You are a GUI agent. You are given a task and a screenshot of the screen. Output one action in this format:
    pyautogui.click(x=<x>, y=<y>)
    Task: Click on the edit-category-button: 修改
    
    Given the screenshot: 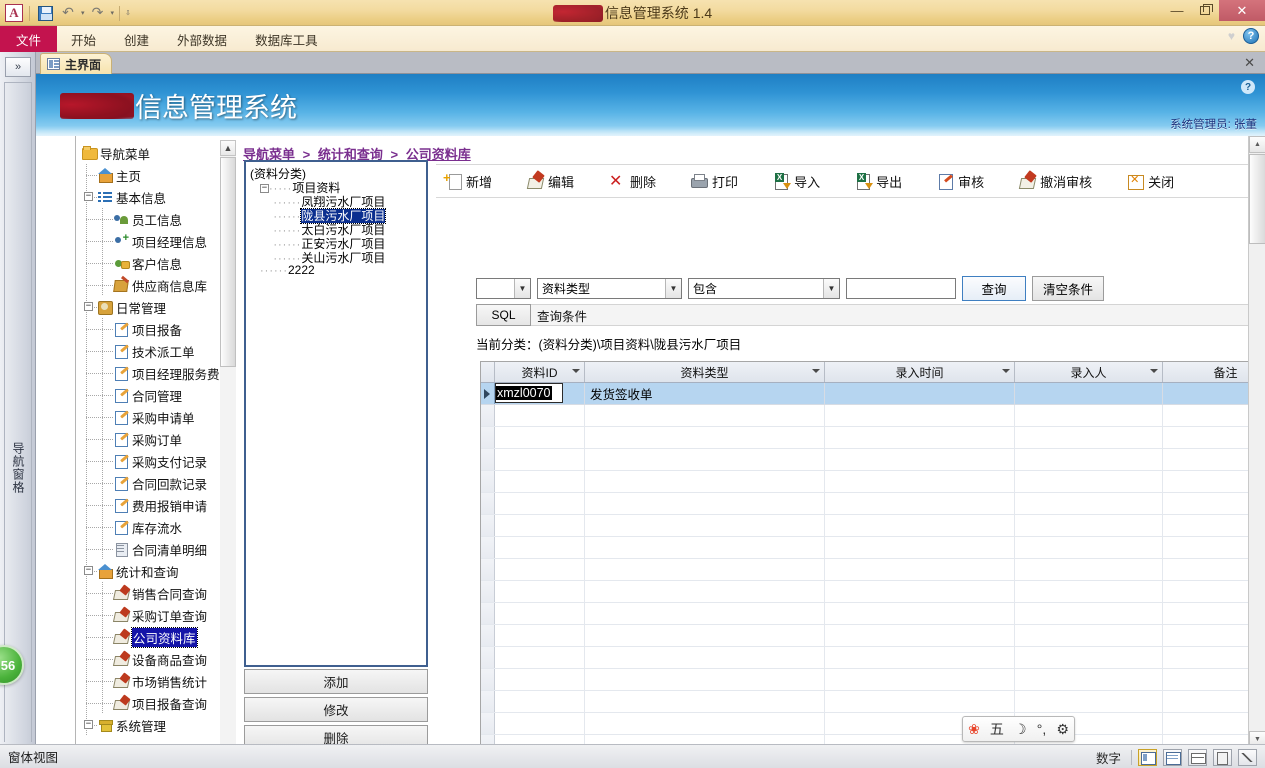 What is the action you would take?
    pyautogui.click(x=336, y=709)
    